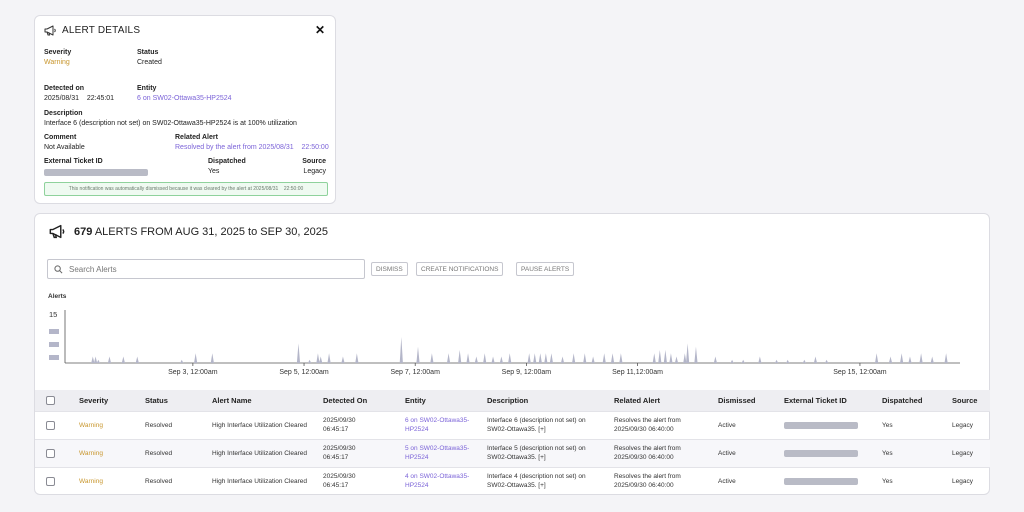 The height and width of the screenshot is (512, 1024). Describe the element at coordinates (833, 400) in the screenshot. I see `col-external-ticket-id: External Ticket ID` at that location.